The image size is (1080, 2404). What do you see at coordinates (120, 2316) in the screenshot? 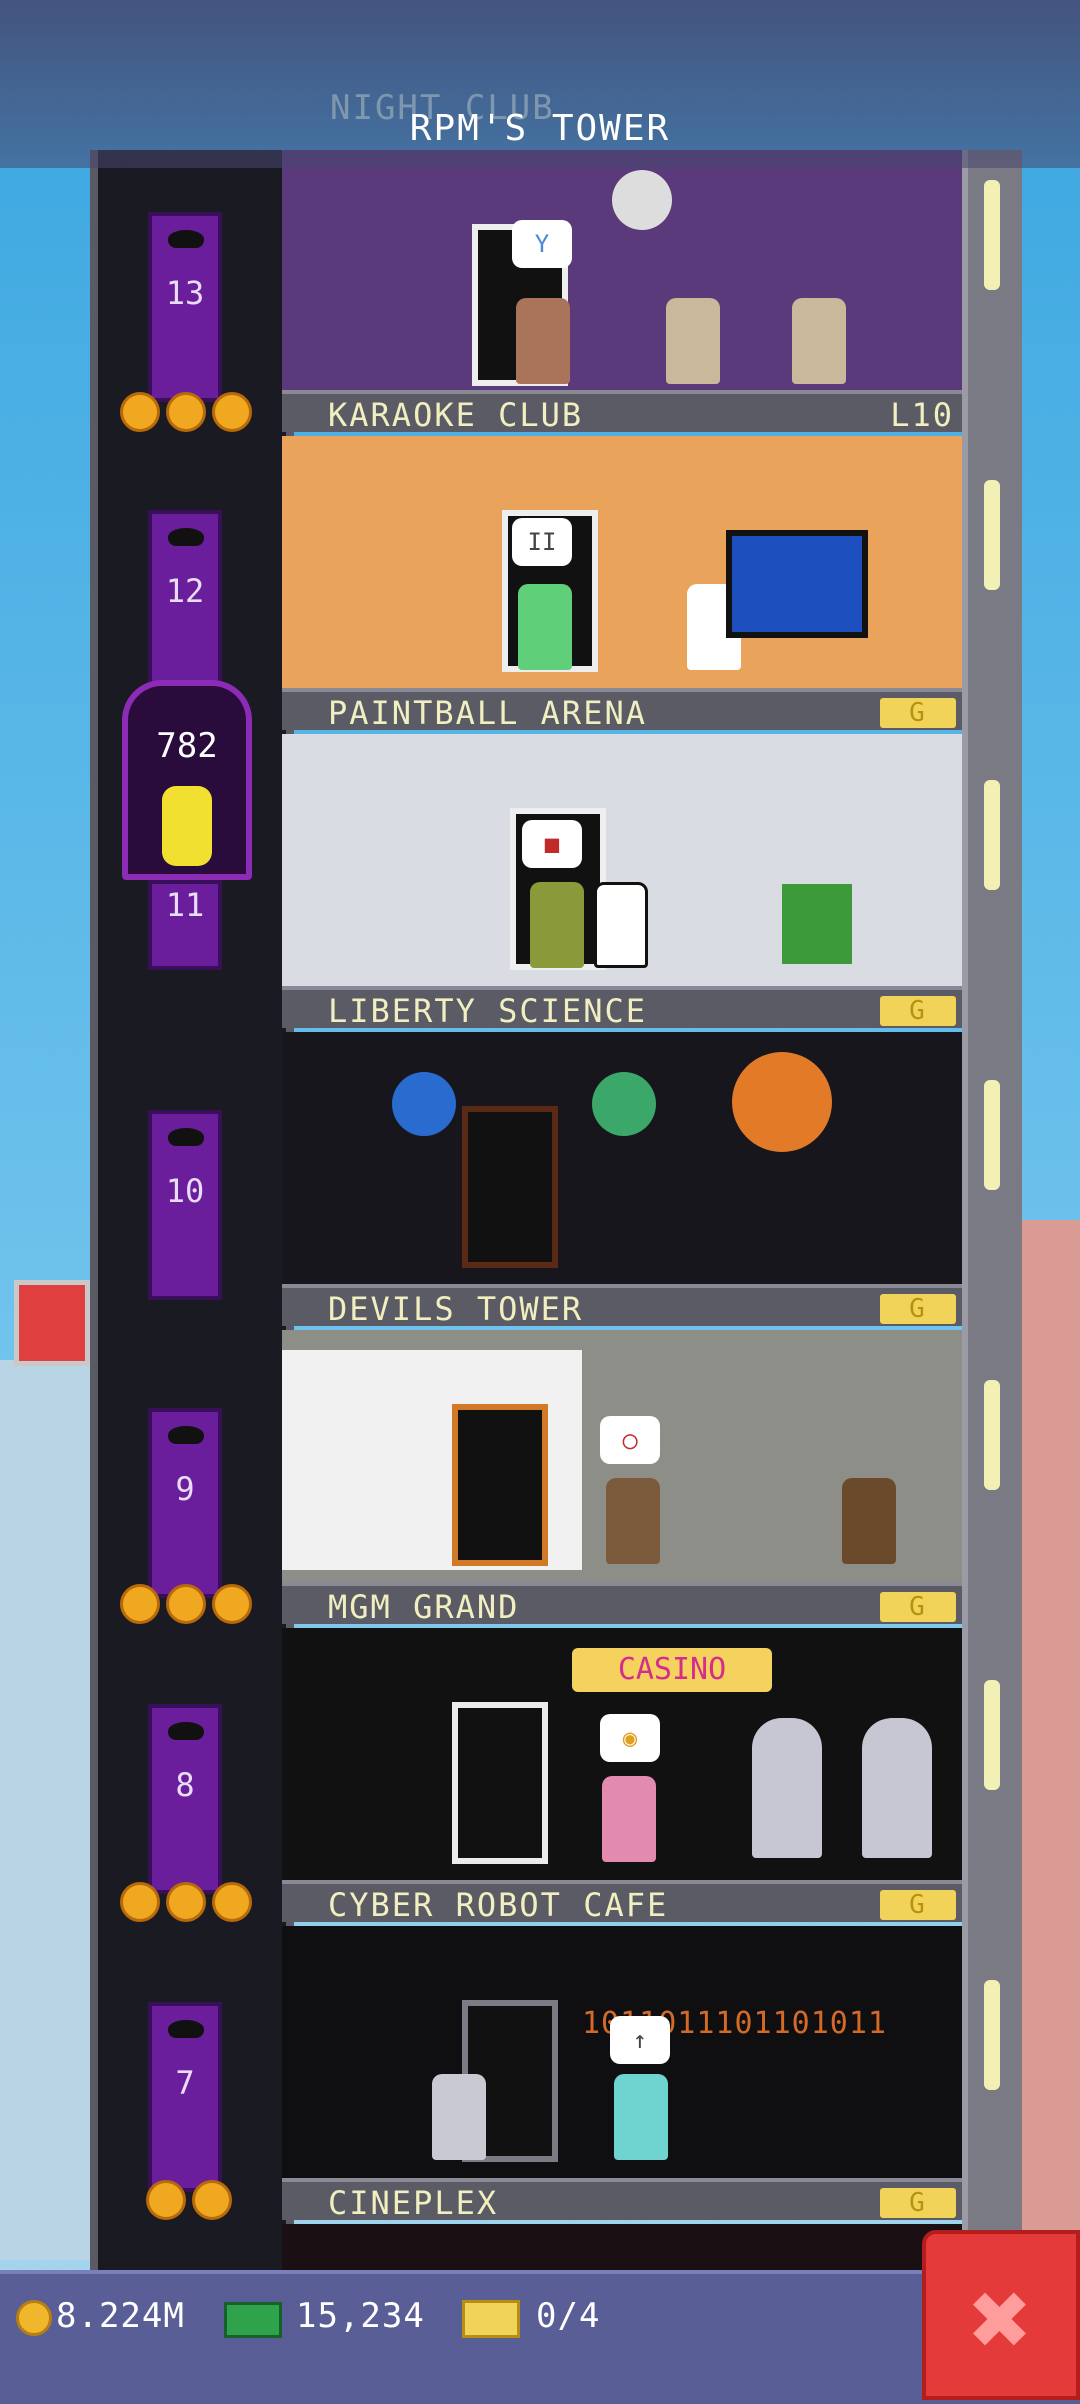
I see `coins-value: 8.224M` at bounding box center [120, 2316].